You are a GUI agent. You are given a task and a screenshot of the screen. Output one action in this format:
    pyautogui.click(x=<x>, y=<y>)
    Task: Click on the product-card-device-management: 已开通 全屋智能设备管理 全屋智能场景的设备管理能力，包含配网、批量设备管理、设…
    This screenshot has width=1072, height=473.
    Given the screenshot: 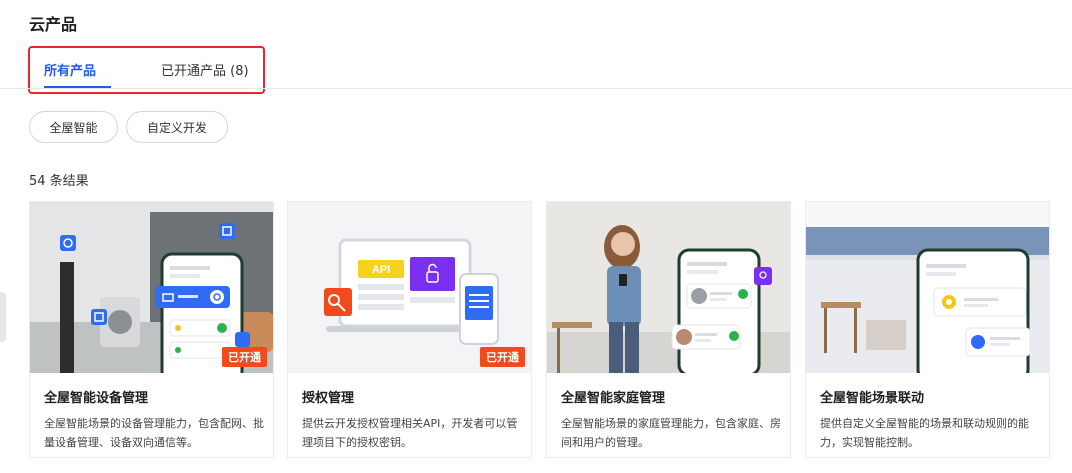 What is the action you would take?
    pyautogui.click(x=151, y=329)
    